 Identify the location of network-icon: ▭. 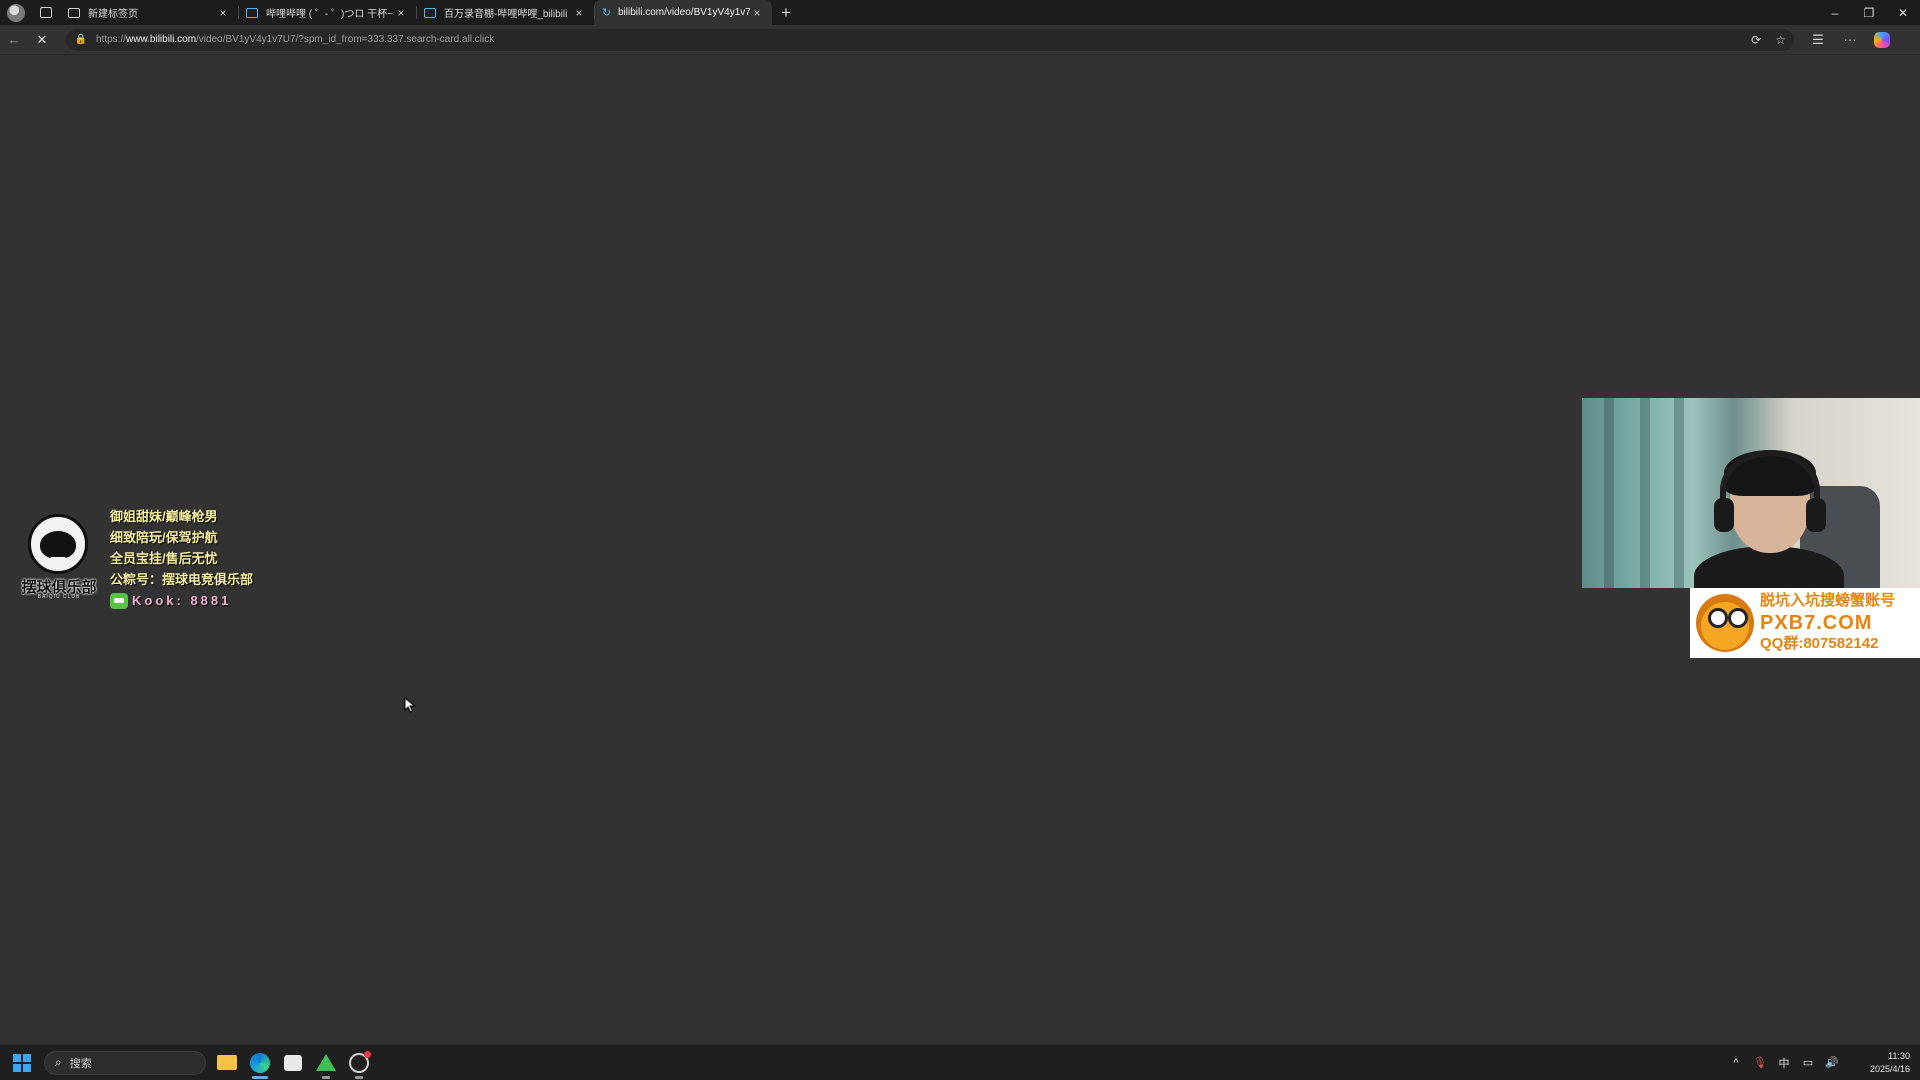
(1808, 1062).